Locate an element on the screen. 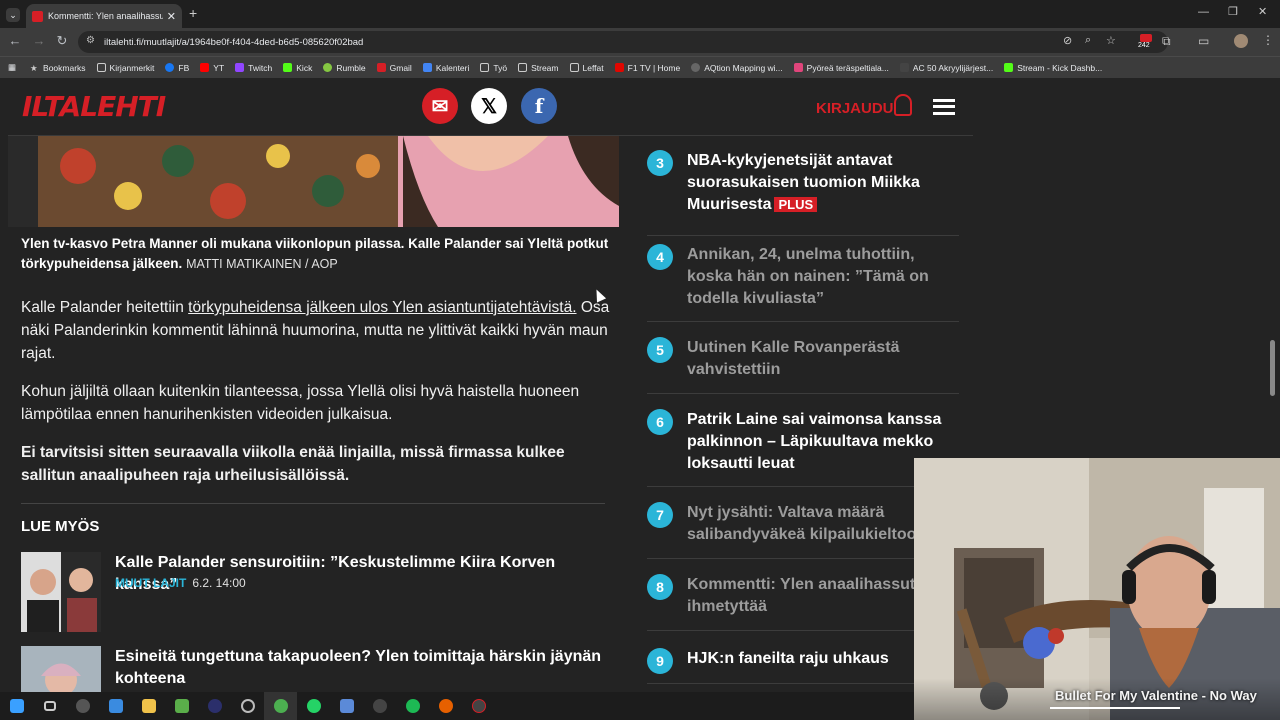  bookmark-item: Gmail is located at coordinates (394, 68).